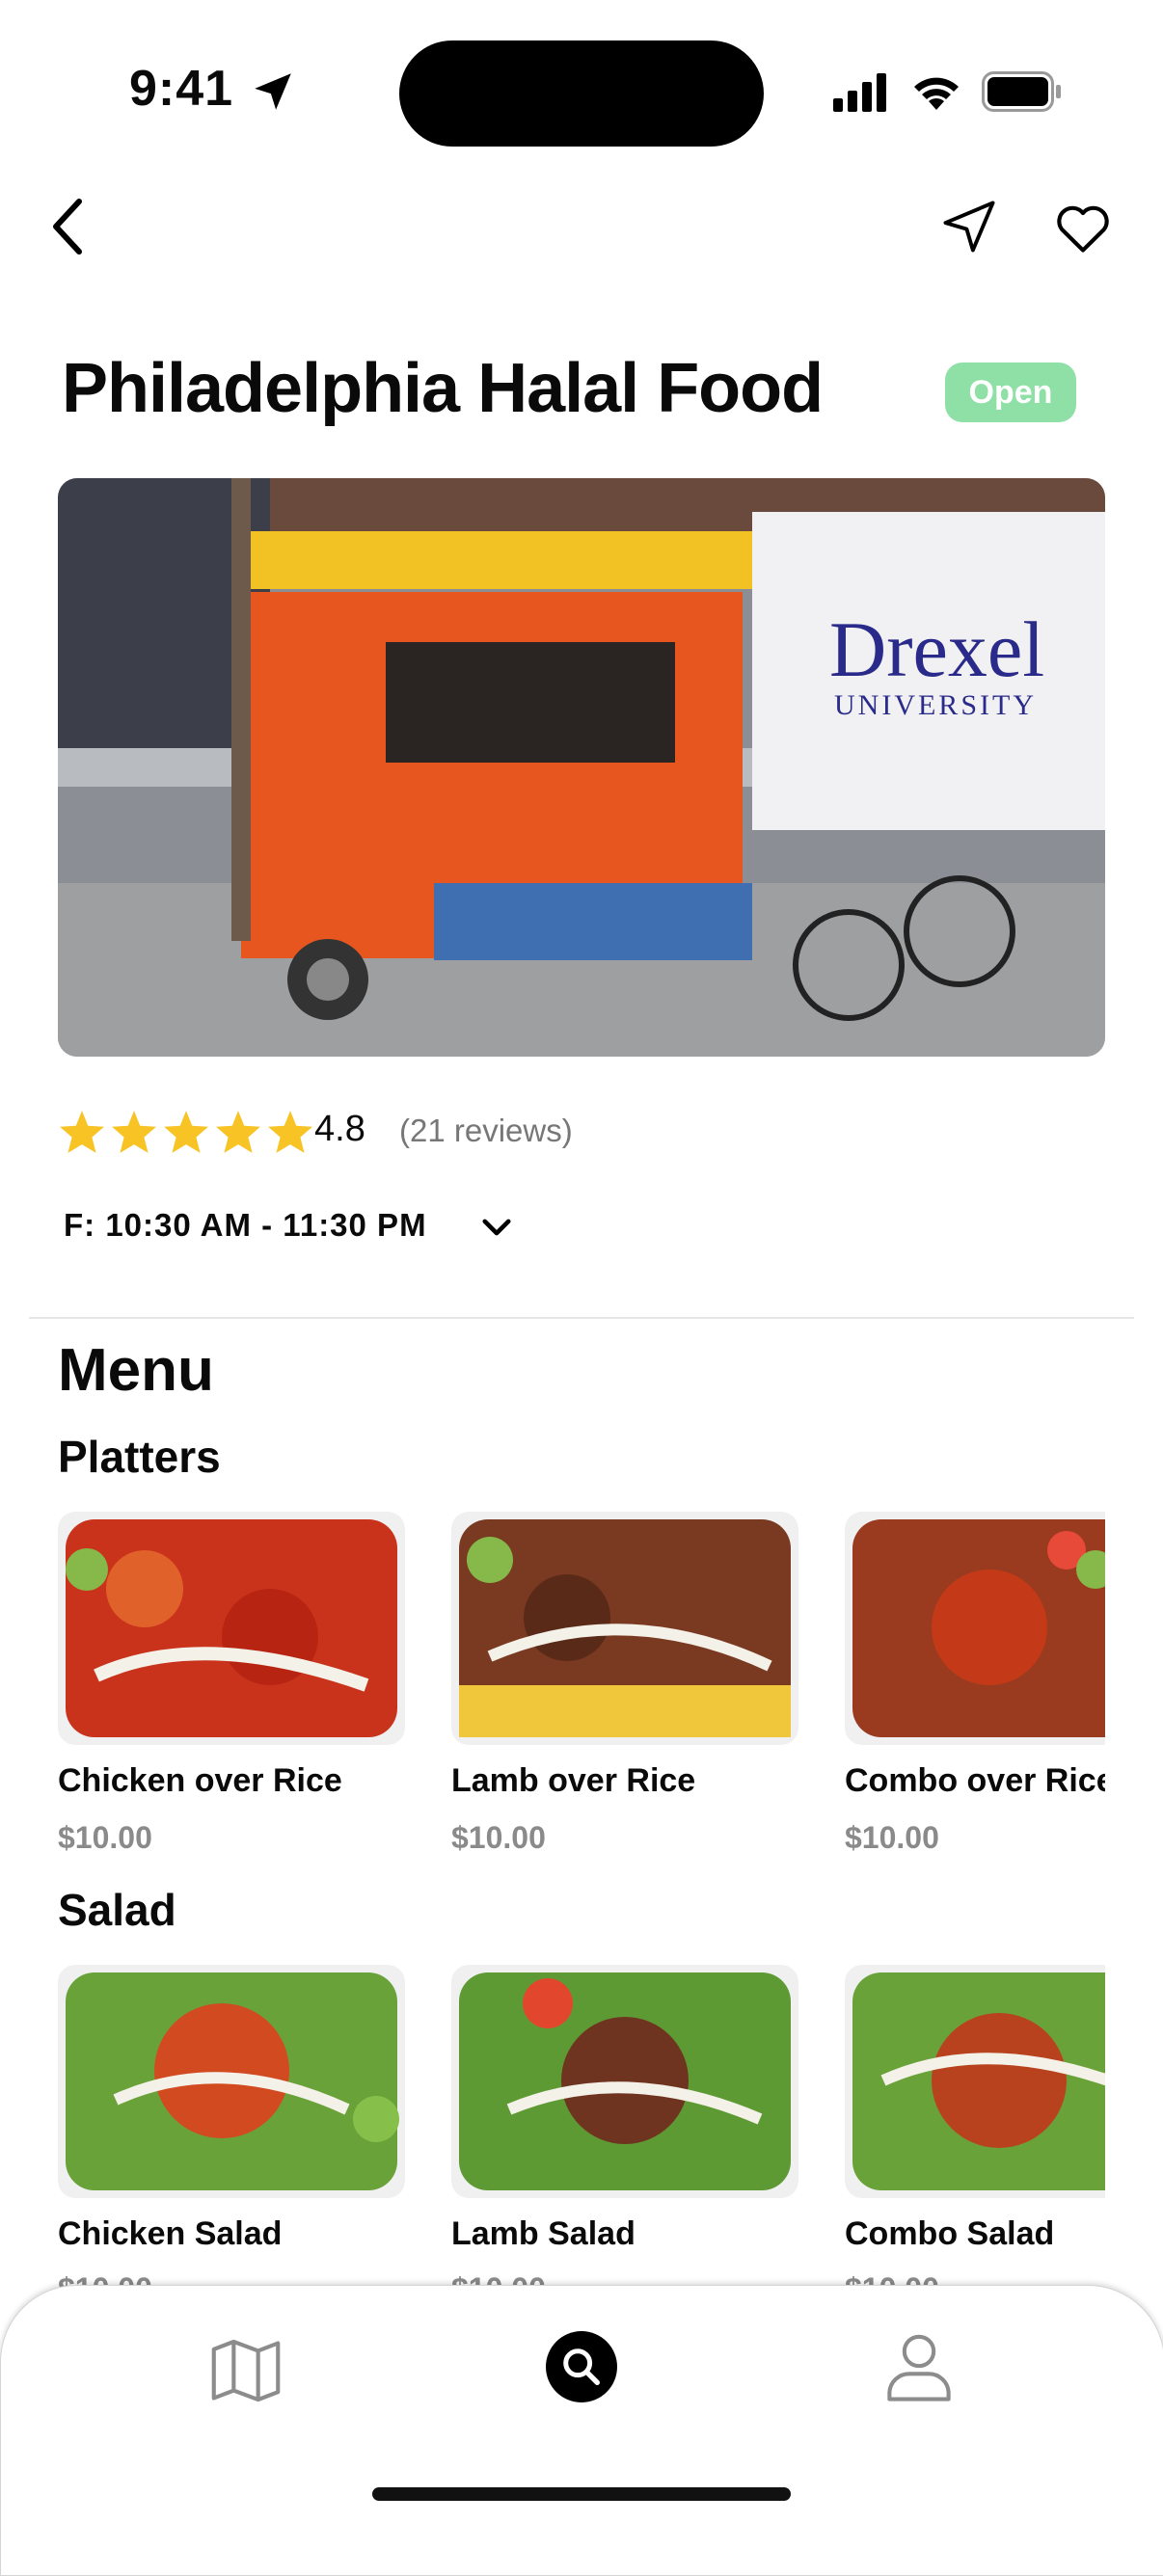 The width and height of the screenshot is (1163, 2576). What do you see at coordinates (200, 1781) in the screenshot?
I see `menu-item-name: Chicken over Rice` at bounding box center [200, 1781].